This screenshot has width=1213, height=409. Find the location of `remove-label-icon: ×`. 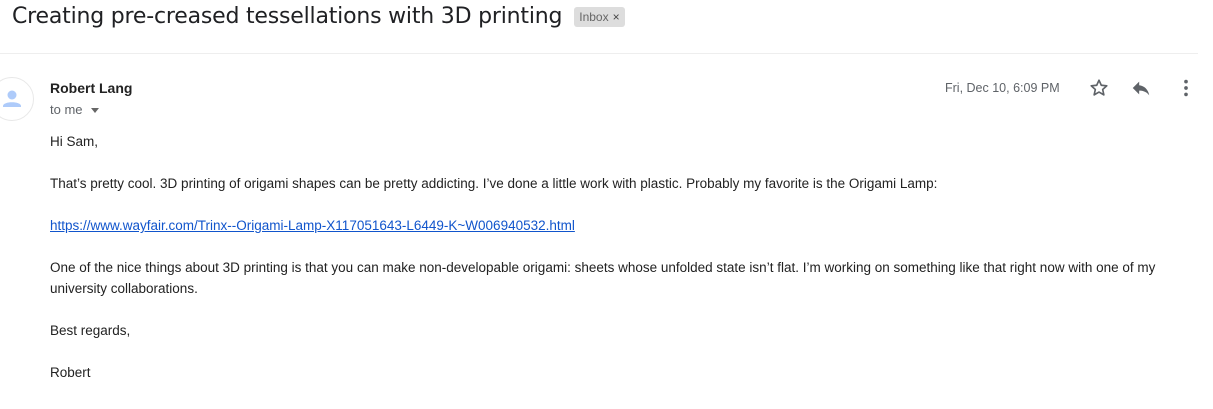

remove-label-icon: × is located at coordinates (616, 17).